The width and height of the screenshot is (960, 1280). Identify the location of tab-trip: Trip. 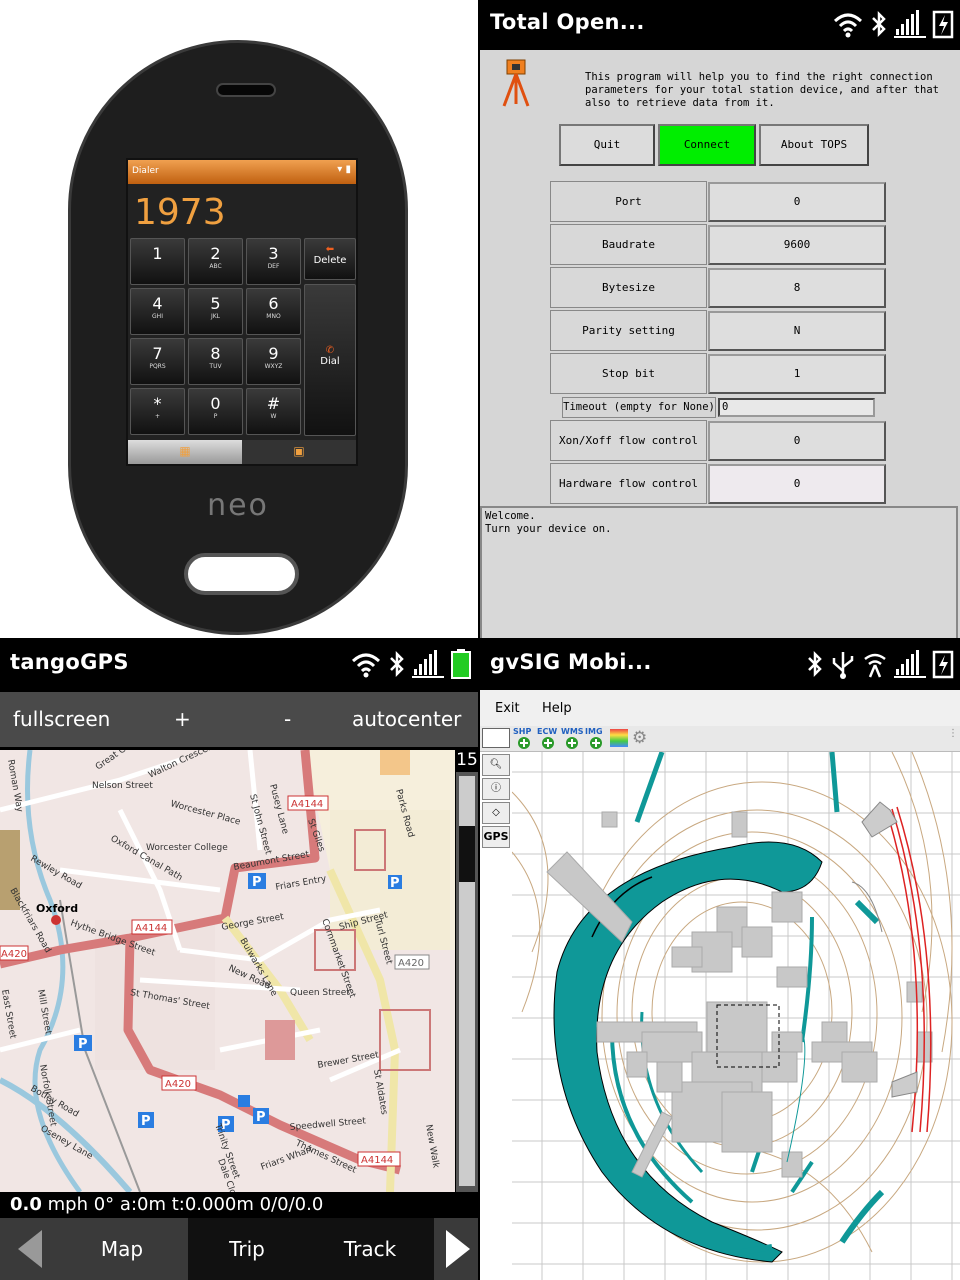
(247, 1249).